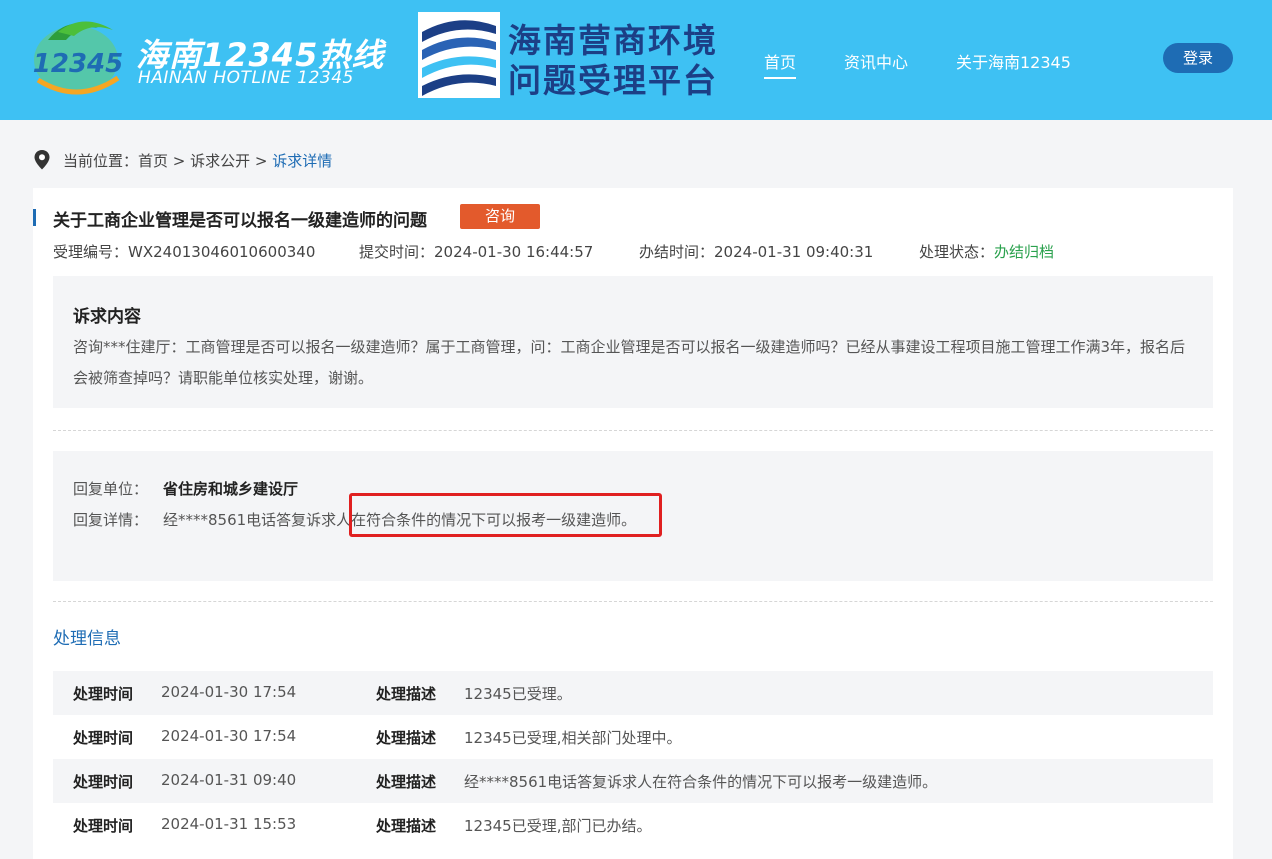  I want to click on login-button: 登录, so click(1198, 58).